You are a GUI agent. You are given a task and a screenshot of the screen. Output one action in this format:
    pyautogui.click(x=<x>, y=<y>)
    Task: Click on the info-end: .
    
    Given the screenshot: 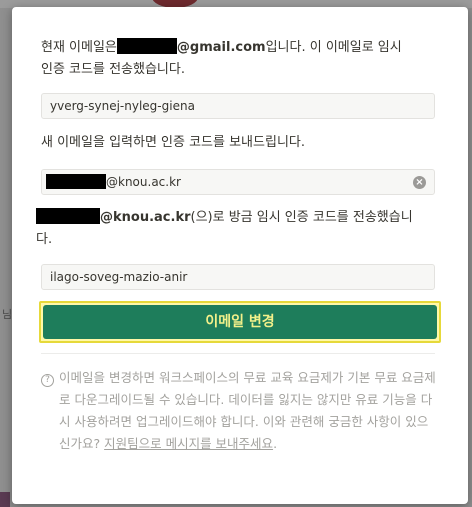 What is the action you would take?
    pyautogui.click(x=275, y=443)
    